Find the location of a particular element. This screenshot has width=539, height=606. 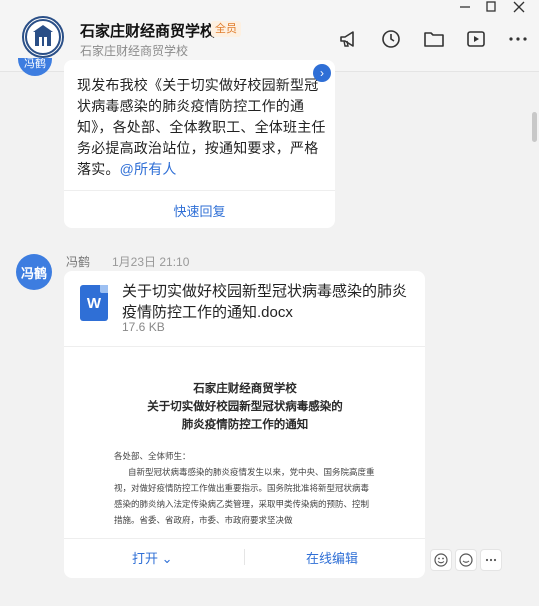

word-document-icon: W is located at coordinates (94, 303).